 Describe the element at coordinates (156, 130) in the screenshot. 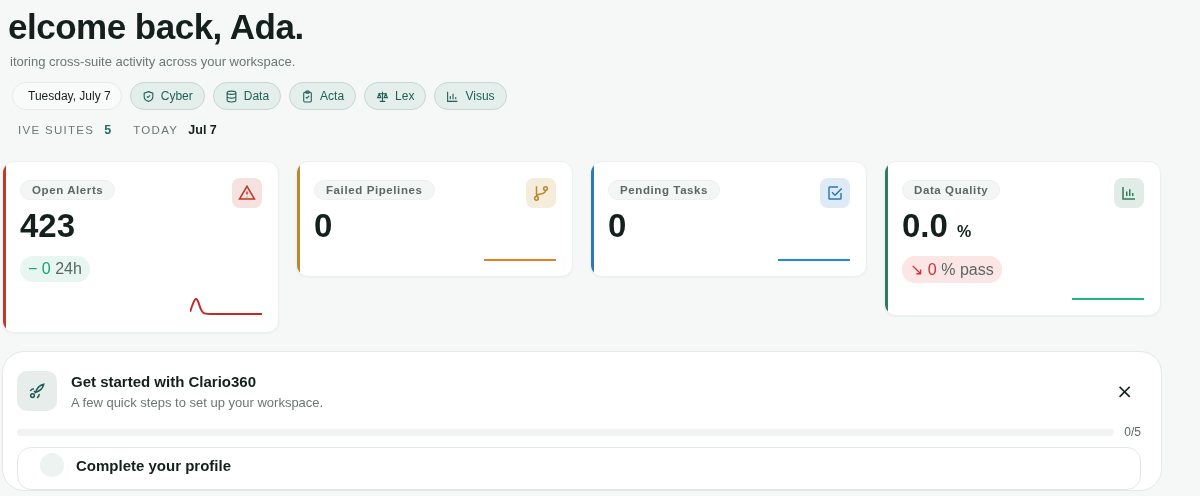

I see `stat-label: TODAY` at that location.